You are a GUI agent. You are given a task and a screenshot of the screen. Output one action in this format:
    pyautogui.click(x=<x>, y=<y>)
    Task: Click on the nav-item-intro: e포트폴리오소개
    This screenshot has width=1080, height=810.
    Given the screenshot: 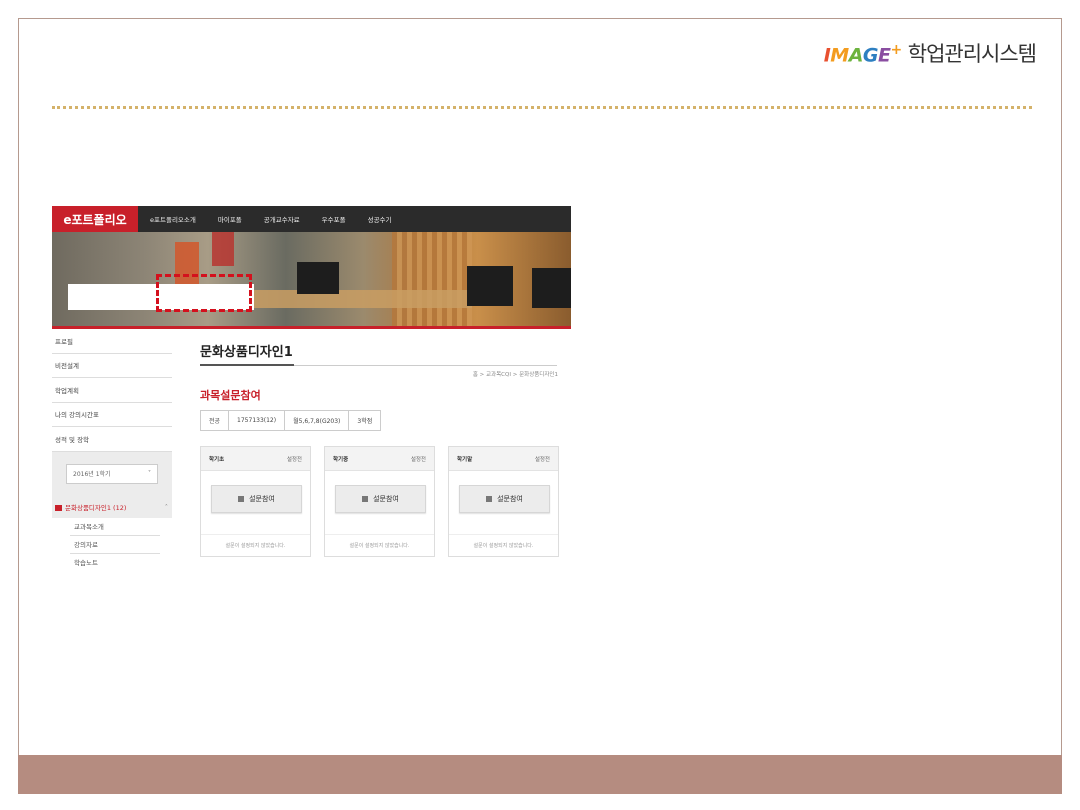 What is the action you would take?
    pyautogui.click(x=173, y=219)
    